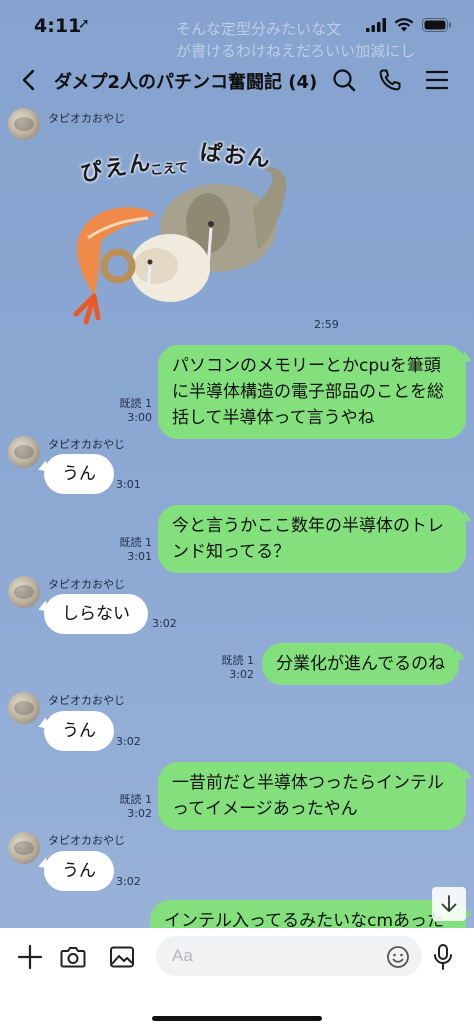 Image resolution: width=474 pixels, height=1024 pixels. I want to click on wifi-icon, so click(404, 25).